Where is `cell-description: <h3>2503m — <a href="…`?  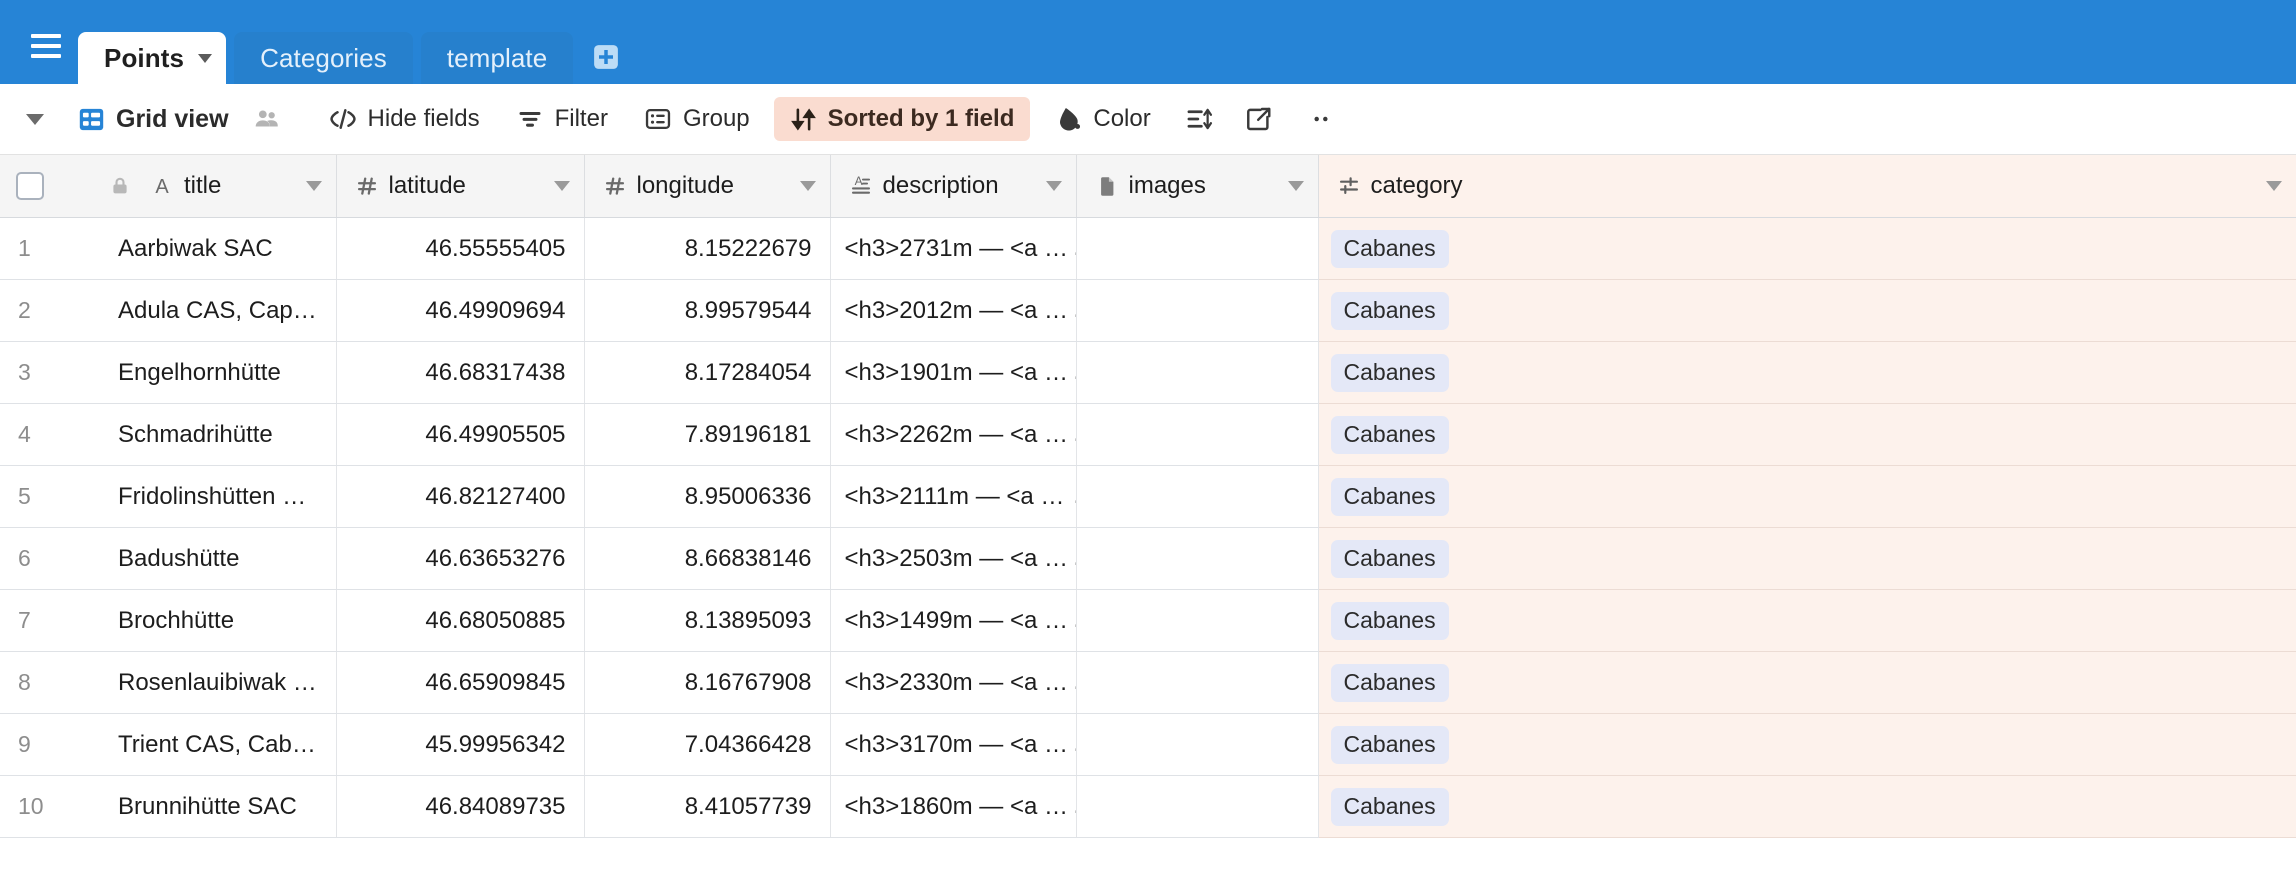 cell-description: <h3>2503m — <a href="… is located at coordinates (953, 558).